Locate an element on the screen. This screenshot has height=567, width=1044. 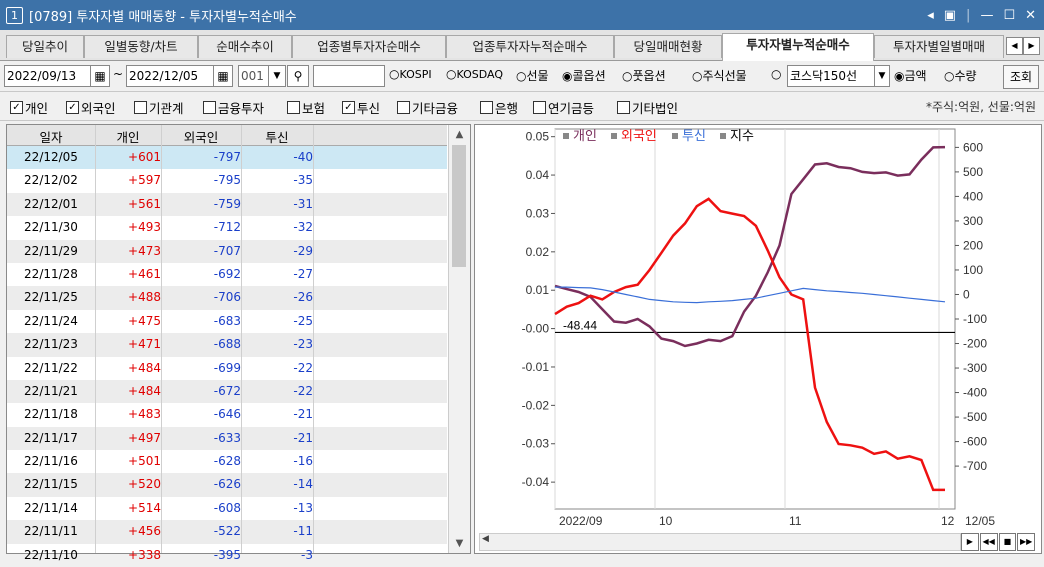
cell-trust: -26 is located at coordinates (303, 297).